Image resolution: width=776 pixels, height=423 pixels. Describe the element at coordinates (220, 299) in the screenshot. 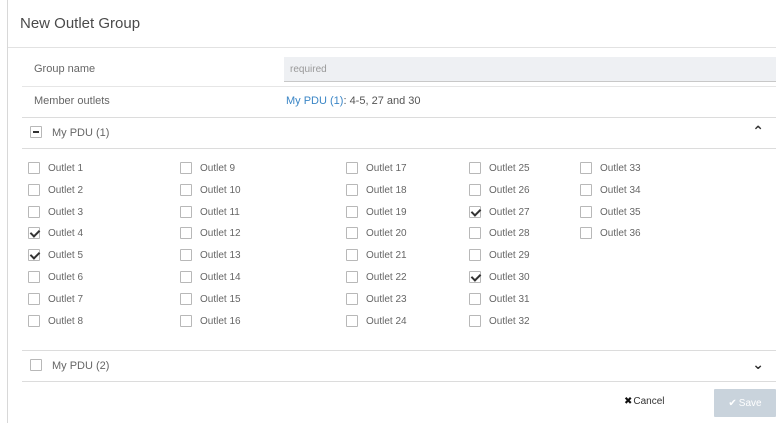

I see `outlet-label: Outlet 15` at that location.